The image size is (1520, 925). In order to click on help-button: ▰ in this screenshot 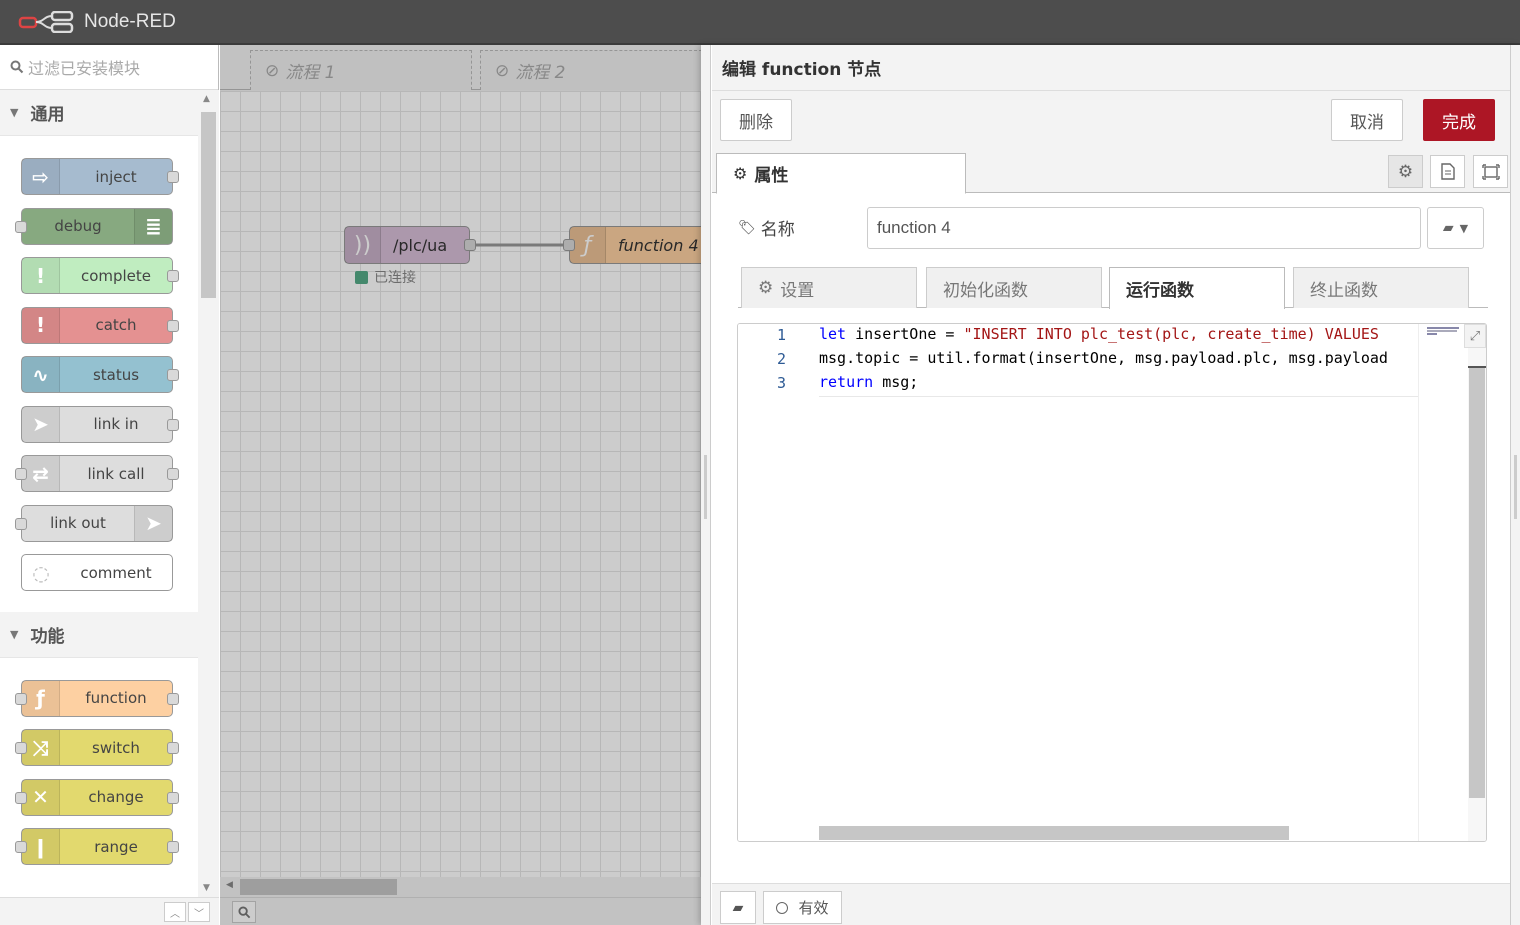, I will do `click(738, 907)`.